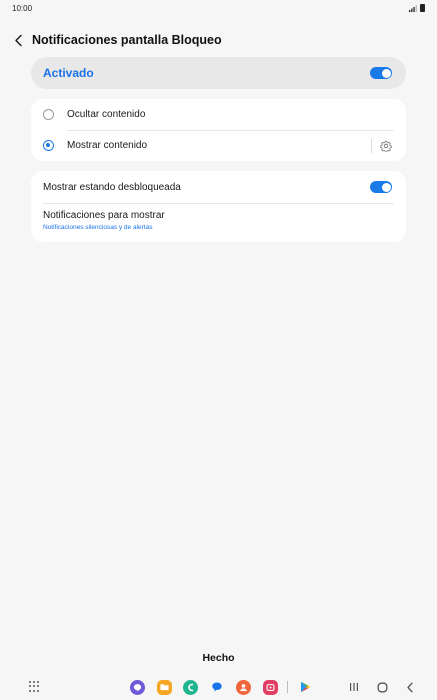 This screenshot has height=700, width=437. Describe the element at coordinates (218, 145) in the screenshot. I see `radio-option-show-content: Mostrar contenido` at that location.